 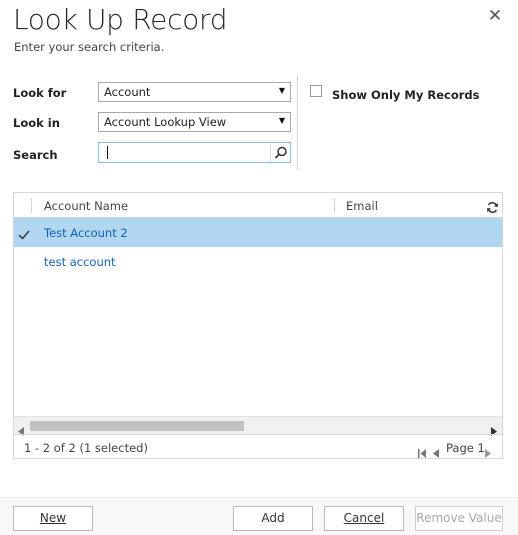 I want to click on scrollbar-thumb, so click(x=137, y=426).